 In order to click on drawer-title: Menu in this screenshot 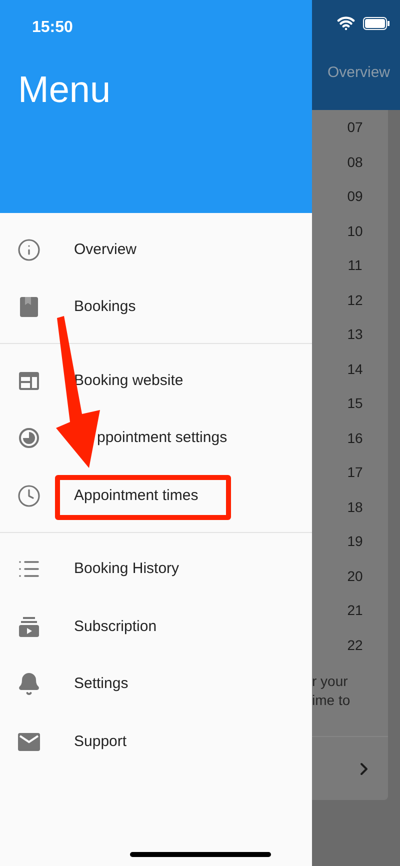, I will do `click(64, 90)`.